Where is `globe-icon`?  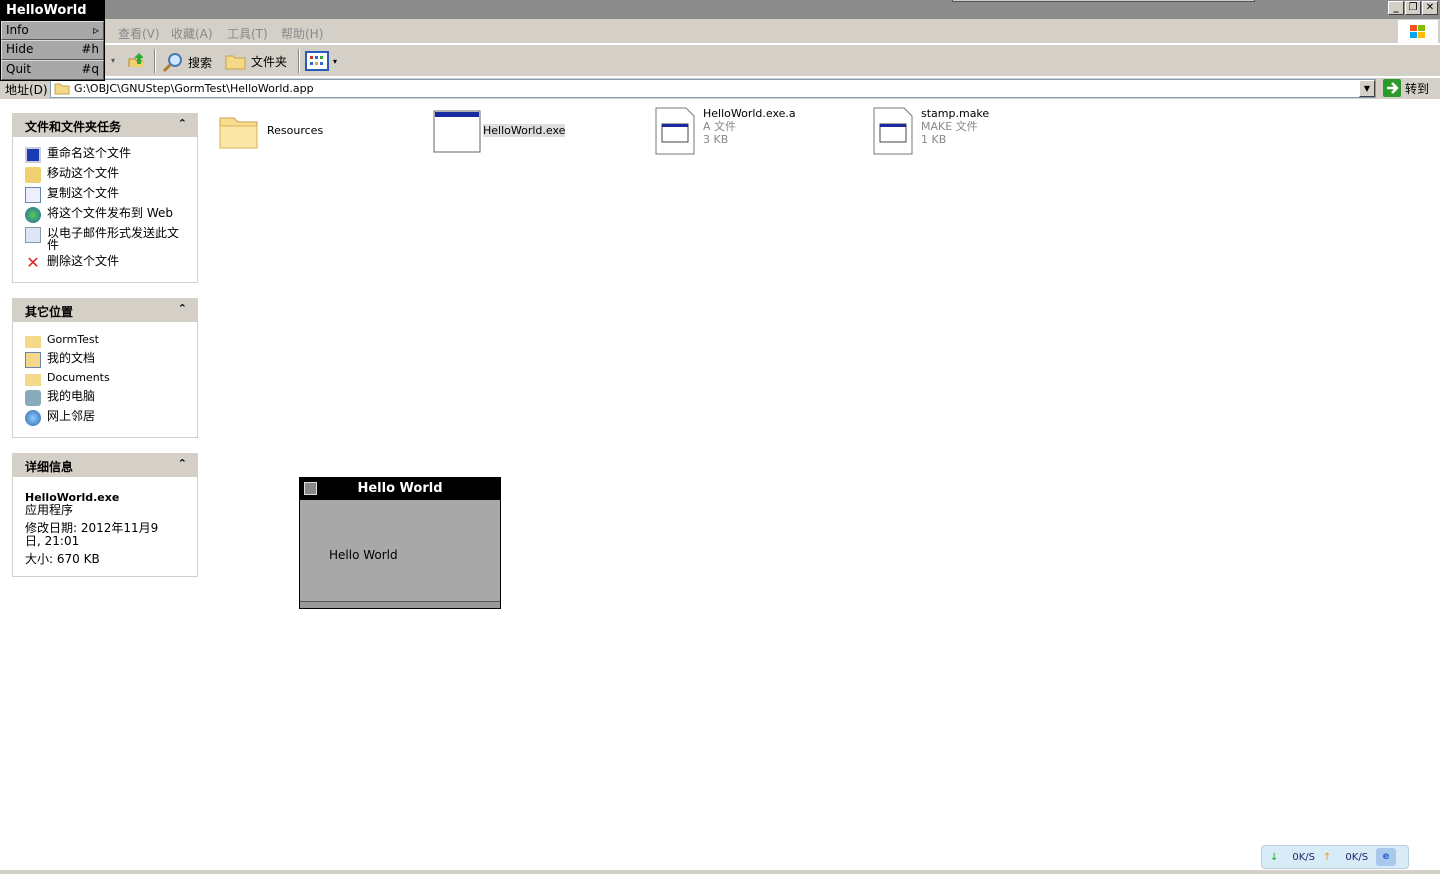
globe-icon is located at coordinates (33, 215).